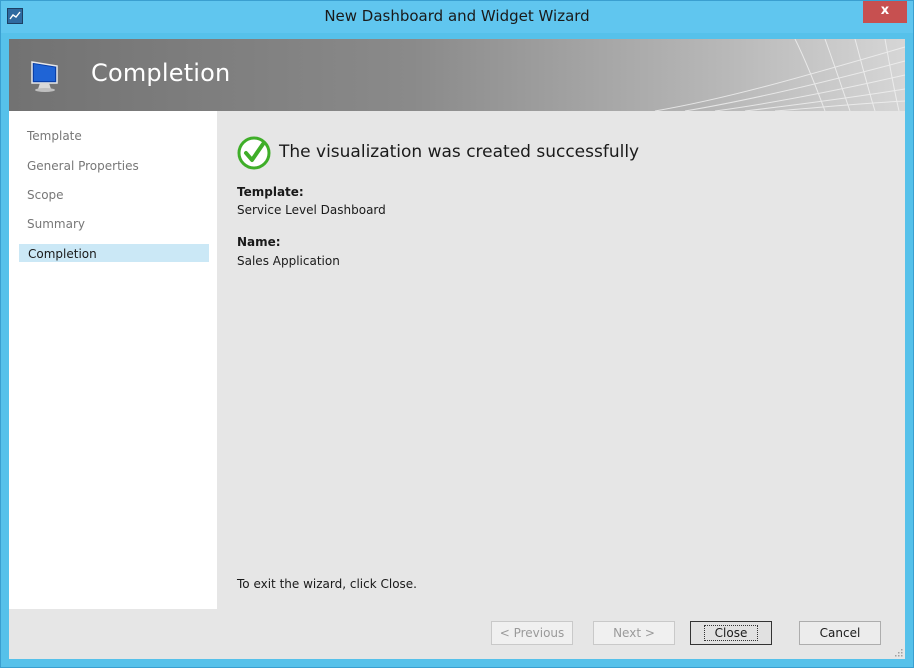 The image size is (914, 668). Describe the element at coordinates (288, 261) in the screenshot. I see `name-value: Sales Application` at that location.